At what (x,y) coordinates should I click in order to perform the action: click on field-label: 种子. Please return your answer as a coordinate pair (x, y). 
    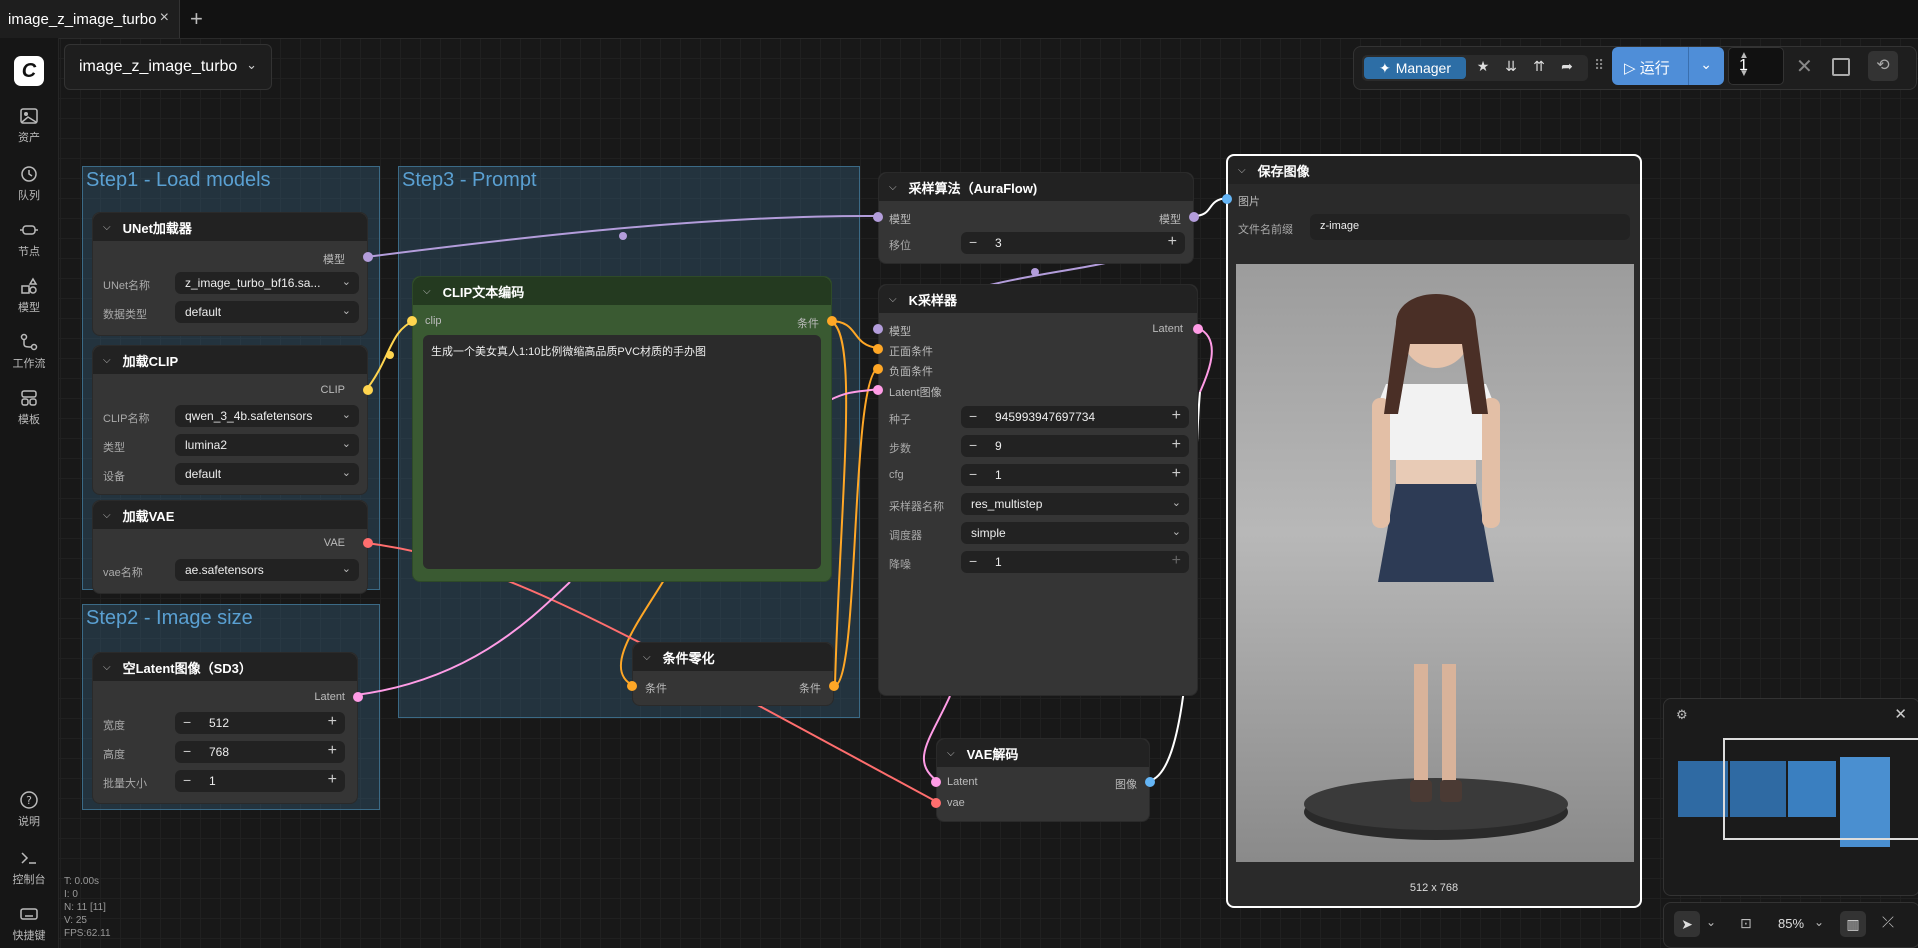
    Looking at the image, I should click on (900, 420).